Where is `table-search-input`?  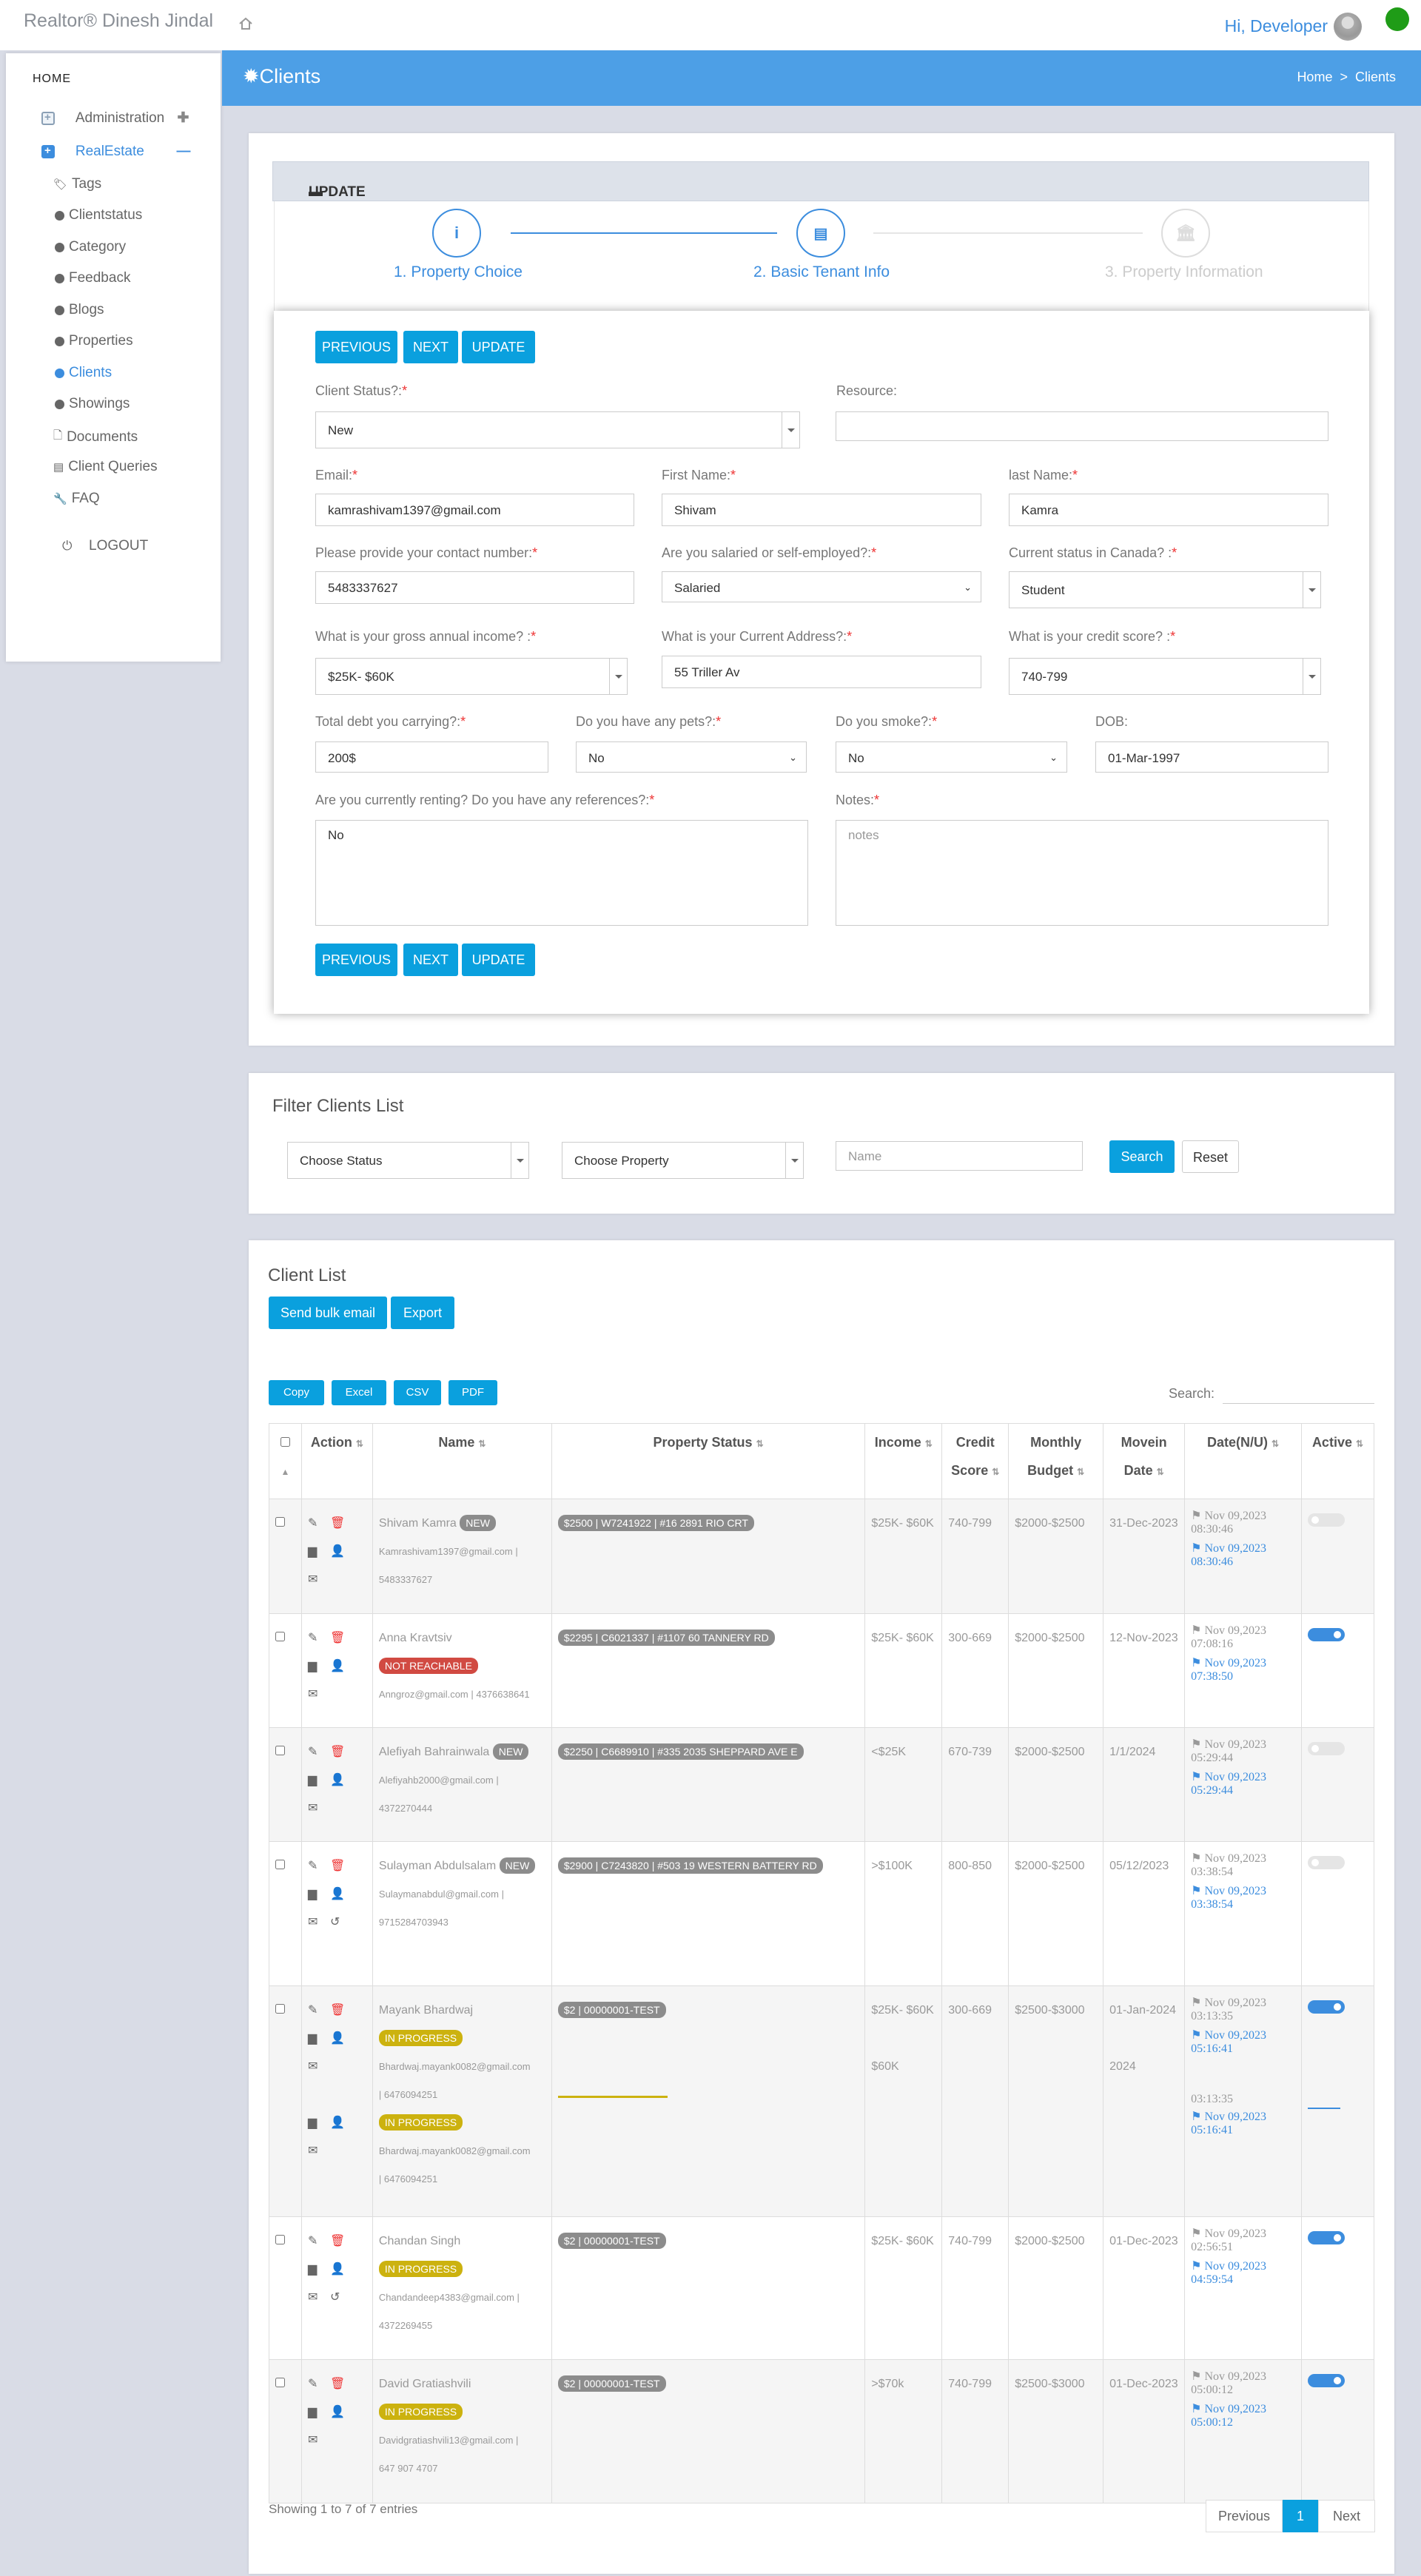 table-search-input is located at coordinates (1298, 1403).